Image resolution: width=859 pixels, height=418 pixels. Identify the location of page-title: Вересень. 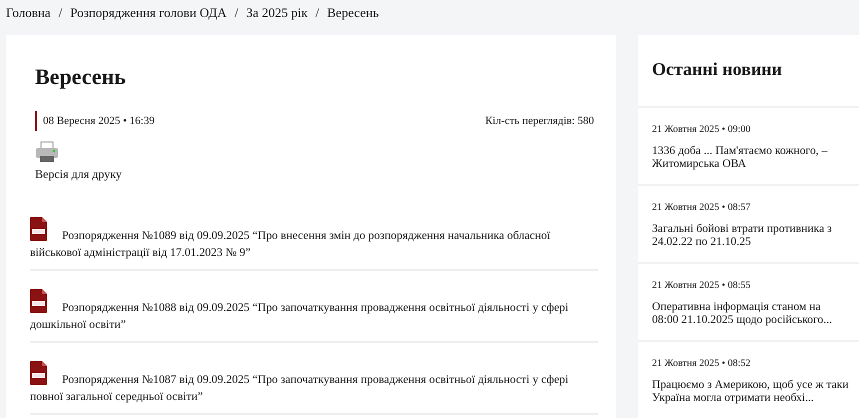
(81, 77).